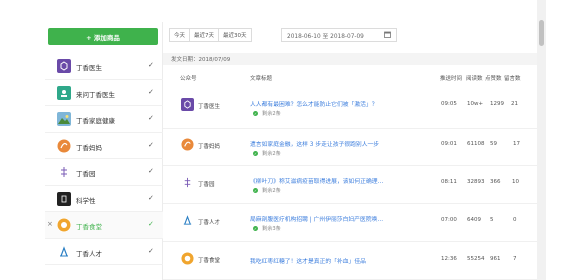 The height and width of the screenshot is (280, 565). I want to click on column-header-title: 文章标题, so click(261, 79).